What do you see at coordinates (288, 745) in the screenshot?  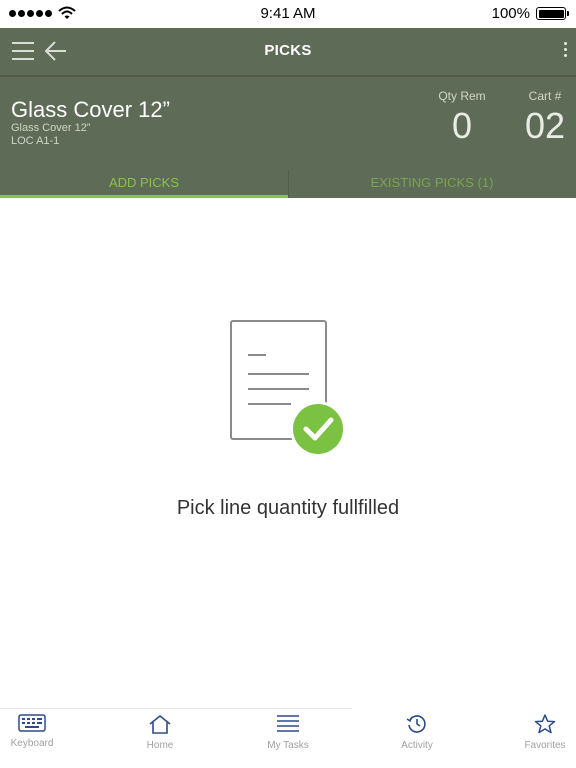 I see `nav-my-tasks-label: My Tasks` at bounding box center [288, 745].